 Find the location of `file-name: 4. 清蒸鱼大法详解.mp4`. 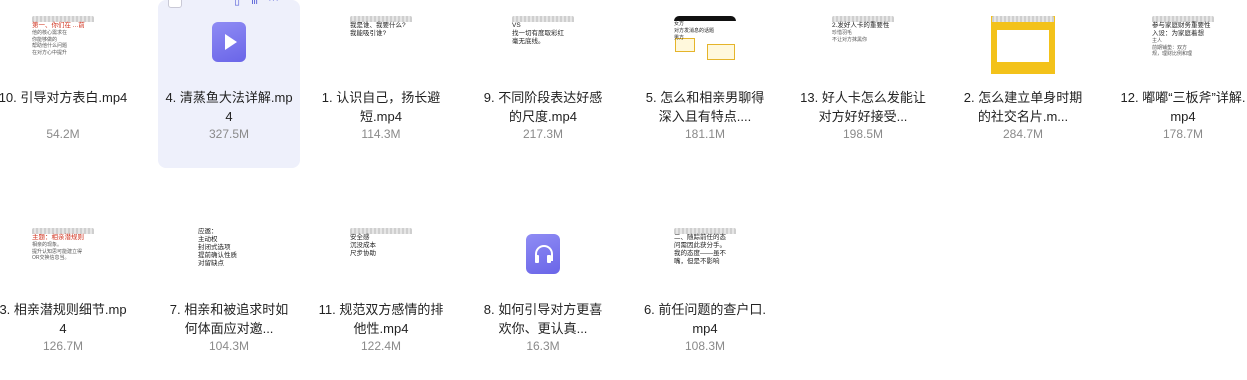

file-name: 4. 清蒸鱼大法详解.mp4 is located at coordinates (229, 107).